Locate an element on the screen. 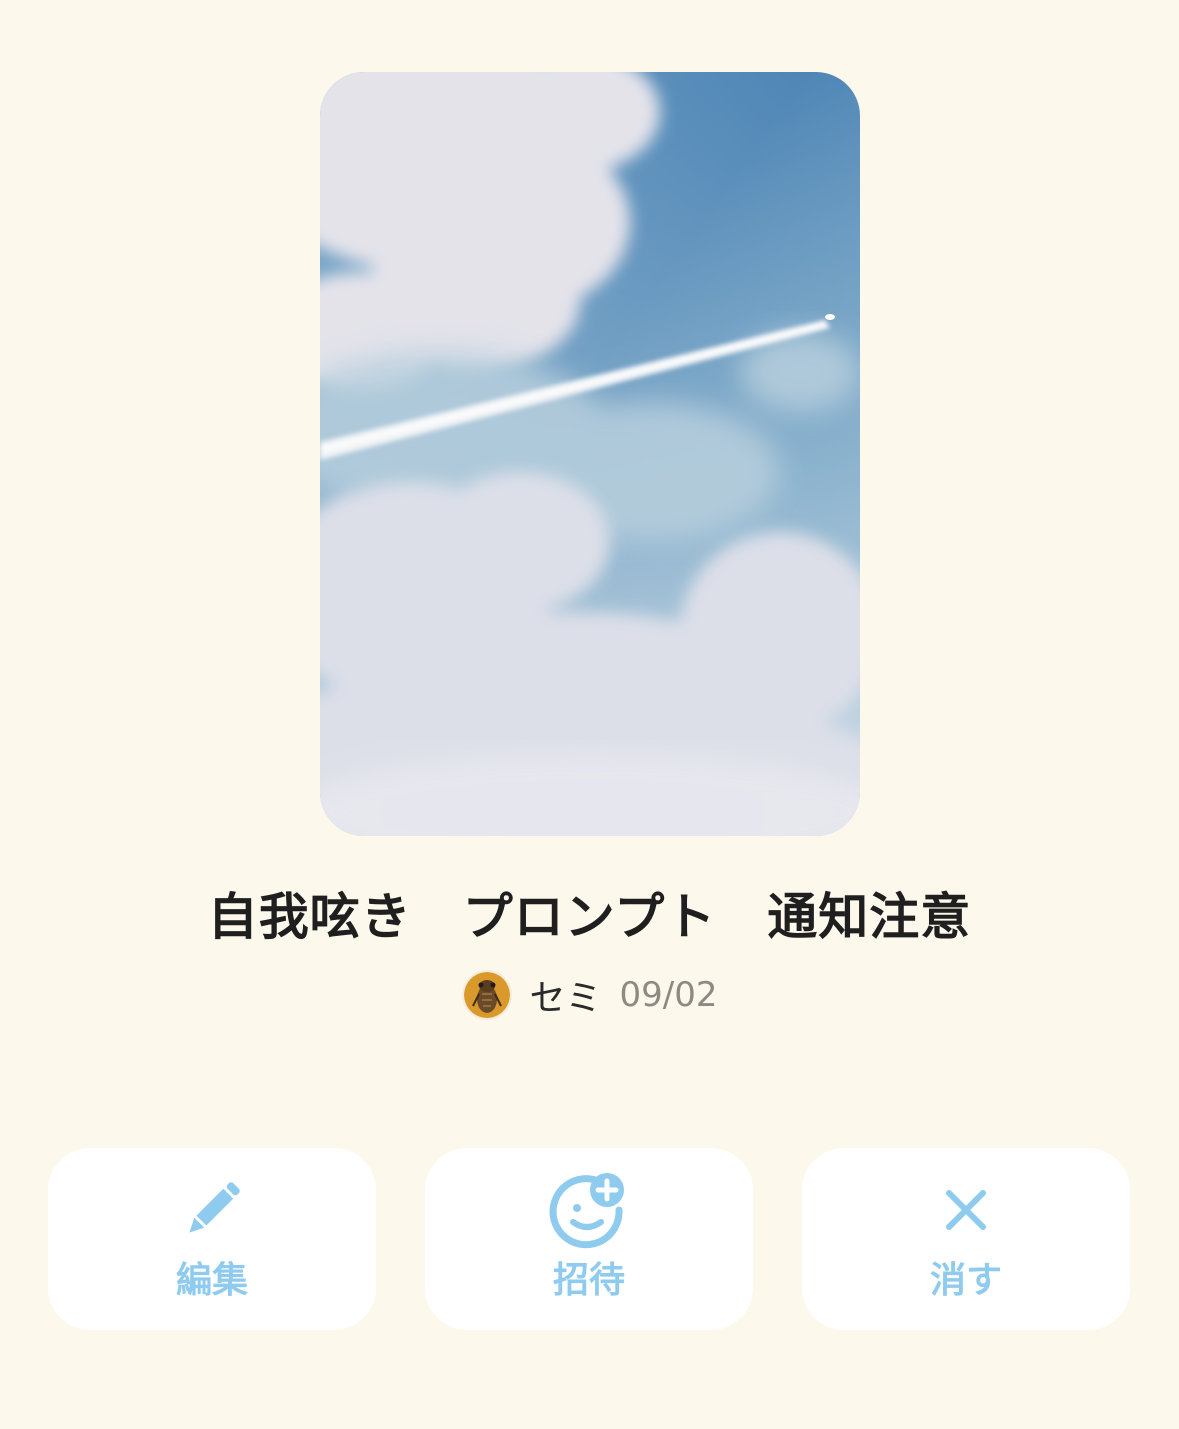 This screenshot has height=1429, width=1179. cicada-icon is located at coordinates (486, 995).